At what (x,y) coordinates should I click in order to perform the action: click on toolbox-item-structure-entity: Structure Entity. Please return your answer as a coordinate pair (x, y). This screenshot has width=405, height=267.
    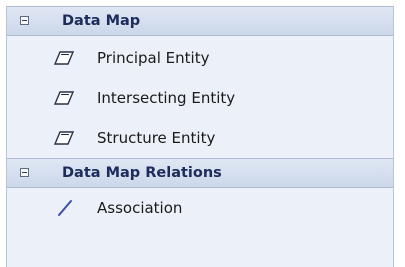
    Looking at the image, I should click on (200, 138).